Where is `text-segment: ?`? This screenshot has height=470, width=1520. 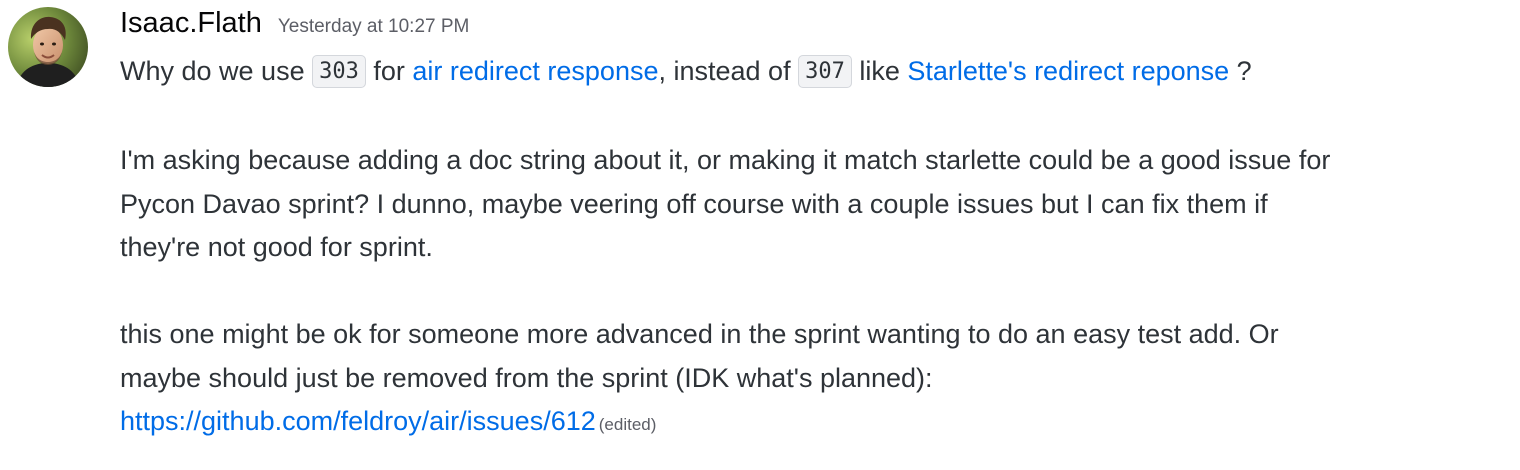
text-segment: ? is located at coordinates (1240, 71).